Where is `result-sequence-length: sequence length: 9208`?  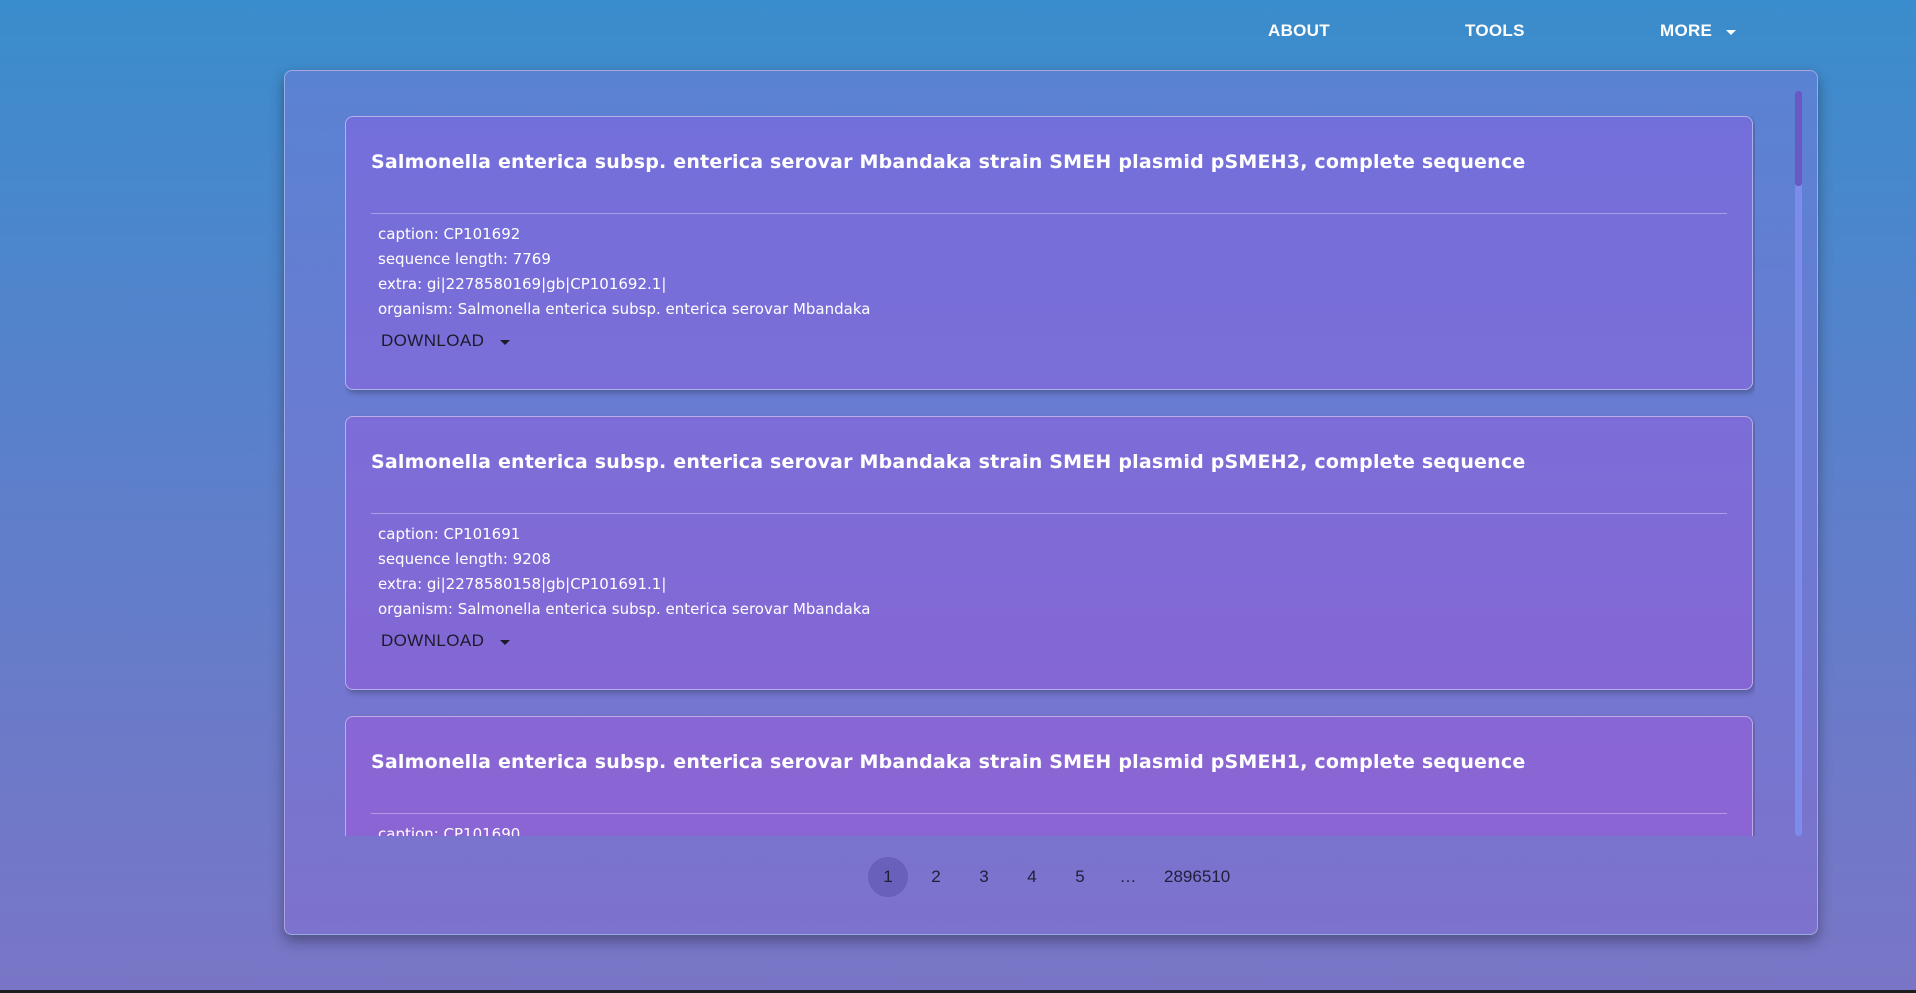
result-sequence-length: sequence length: 9208 is located at coordinates (464, 559).